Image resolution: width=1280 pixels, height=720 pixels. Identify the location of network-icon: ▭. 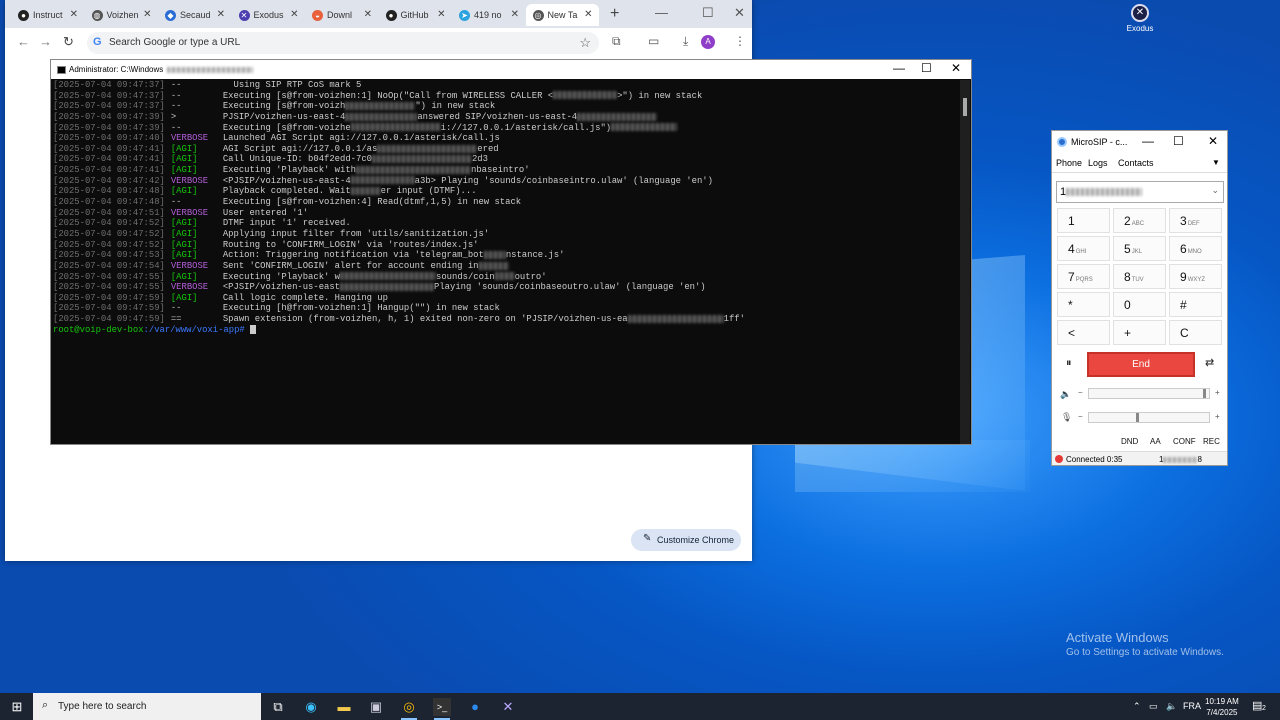
(1153, 706).